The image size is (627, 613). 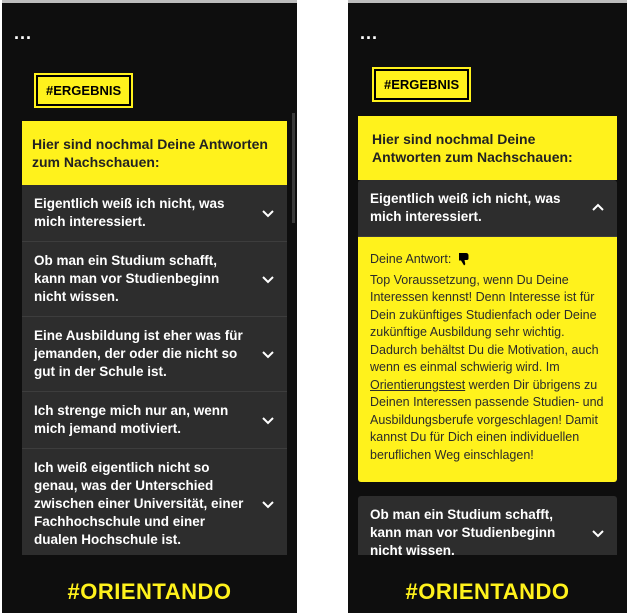 What do you see at coordinates (598, 208) in the screenshot?
I see `chevron-up-icon` at bounding box center [598, 208].